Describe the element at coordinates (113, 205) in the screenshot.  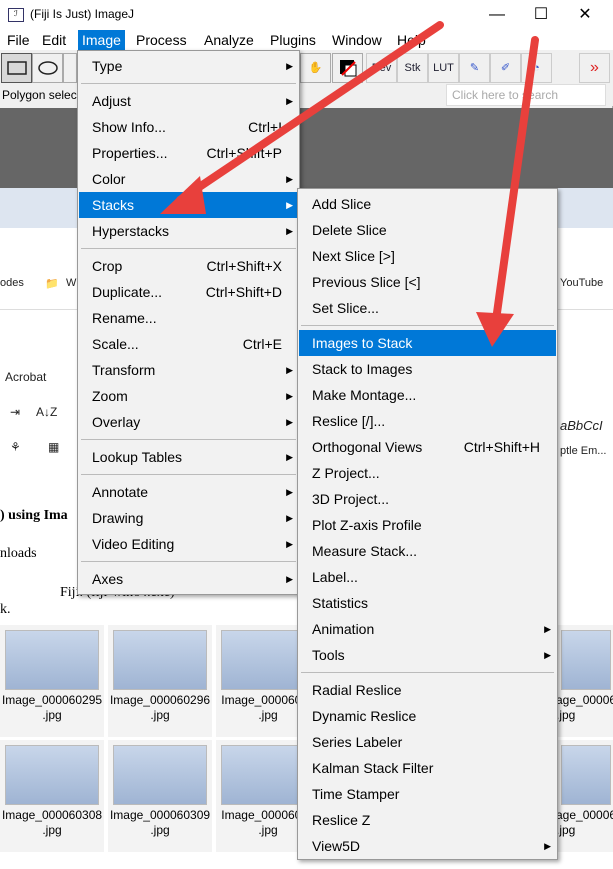
I see `menu-item-label: Stacks` at that location.